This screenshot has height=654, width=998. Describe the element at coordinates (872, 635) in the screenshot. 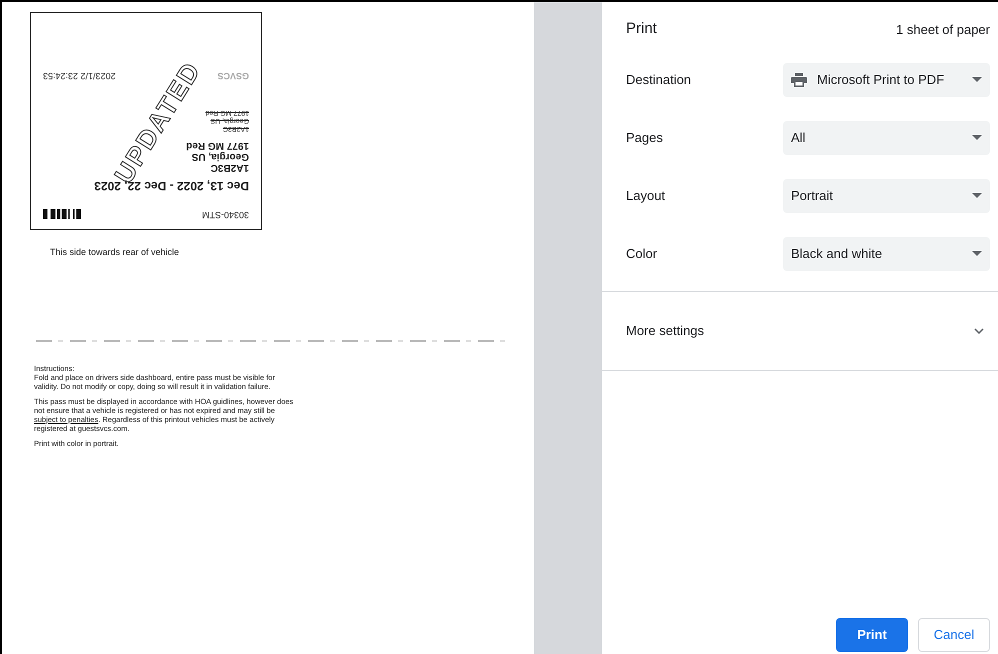

I see `print-button: Print` at that location.